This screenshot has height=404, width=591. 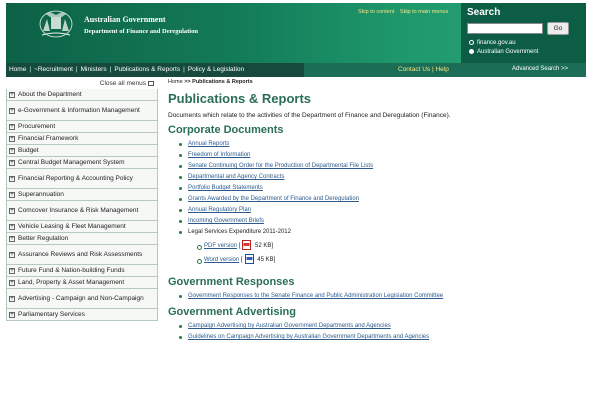 What do you see at coordinates (471, 51) in the screenshot?
I see `radio-selected-icon` at bounding box center [471, 51].